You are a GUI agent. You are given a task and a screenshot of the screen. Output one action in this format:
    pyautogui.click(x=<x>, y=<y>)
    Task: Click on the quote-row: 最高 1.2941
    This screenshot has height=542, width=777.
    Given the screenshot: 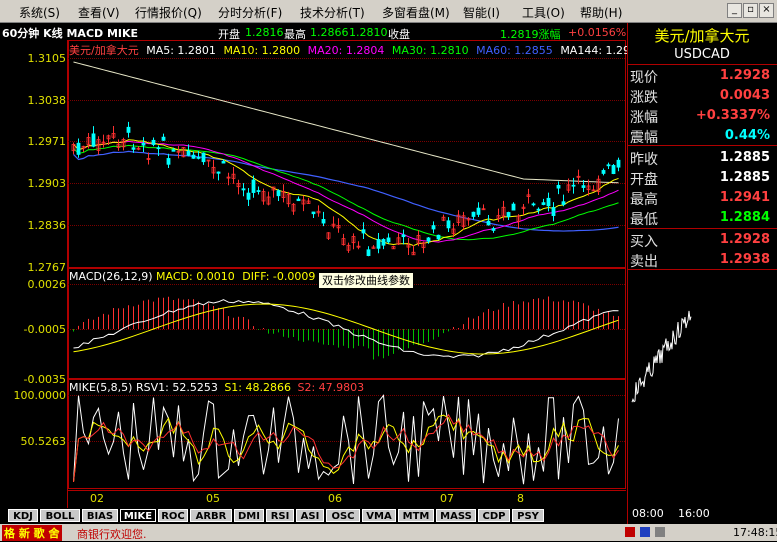 What is the action you would take?
    pyautogui.click(x=702, y=198)
    